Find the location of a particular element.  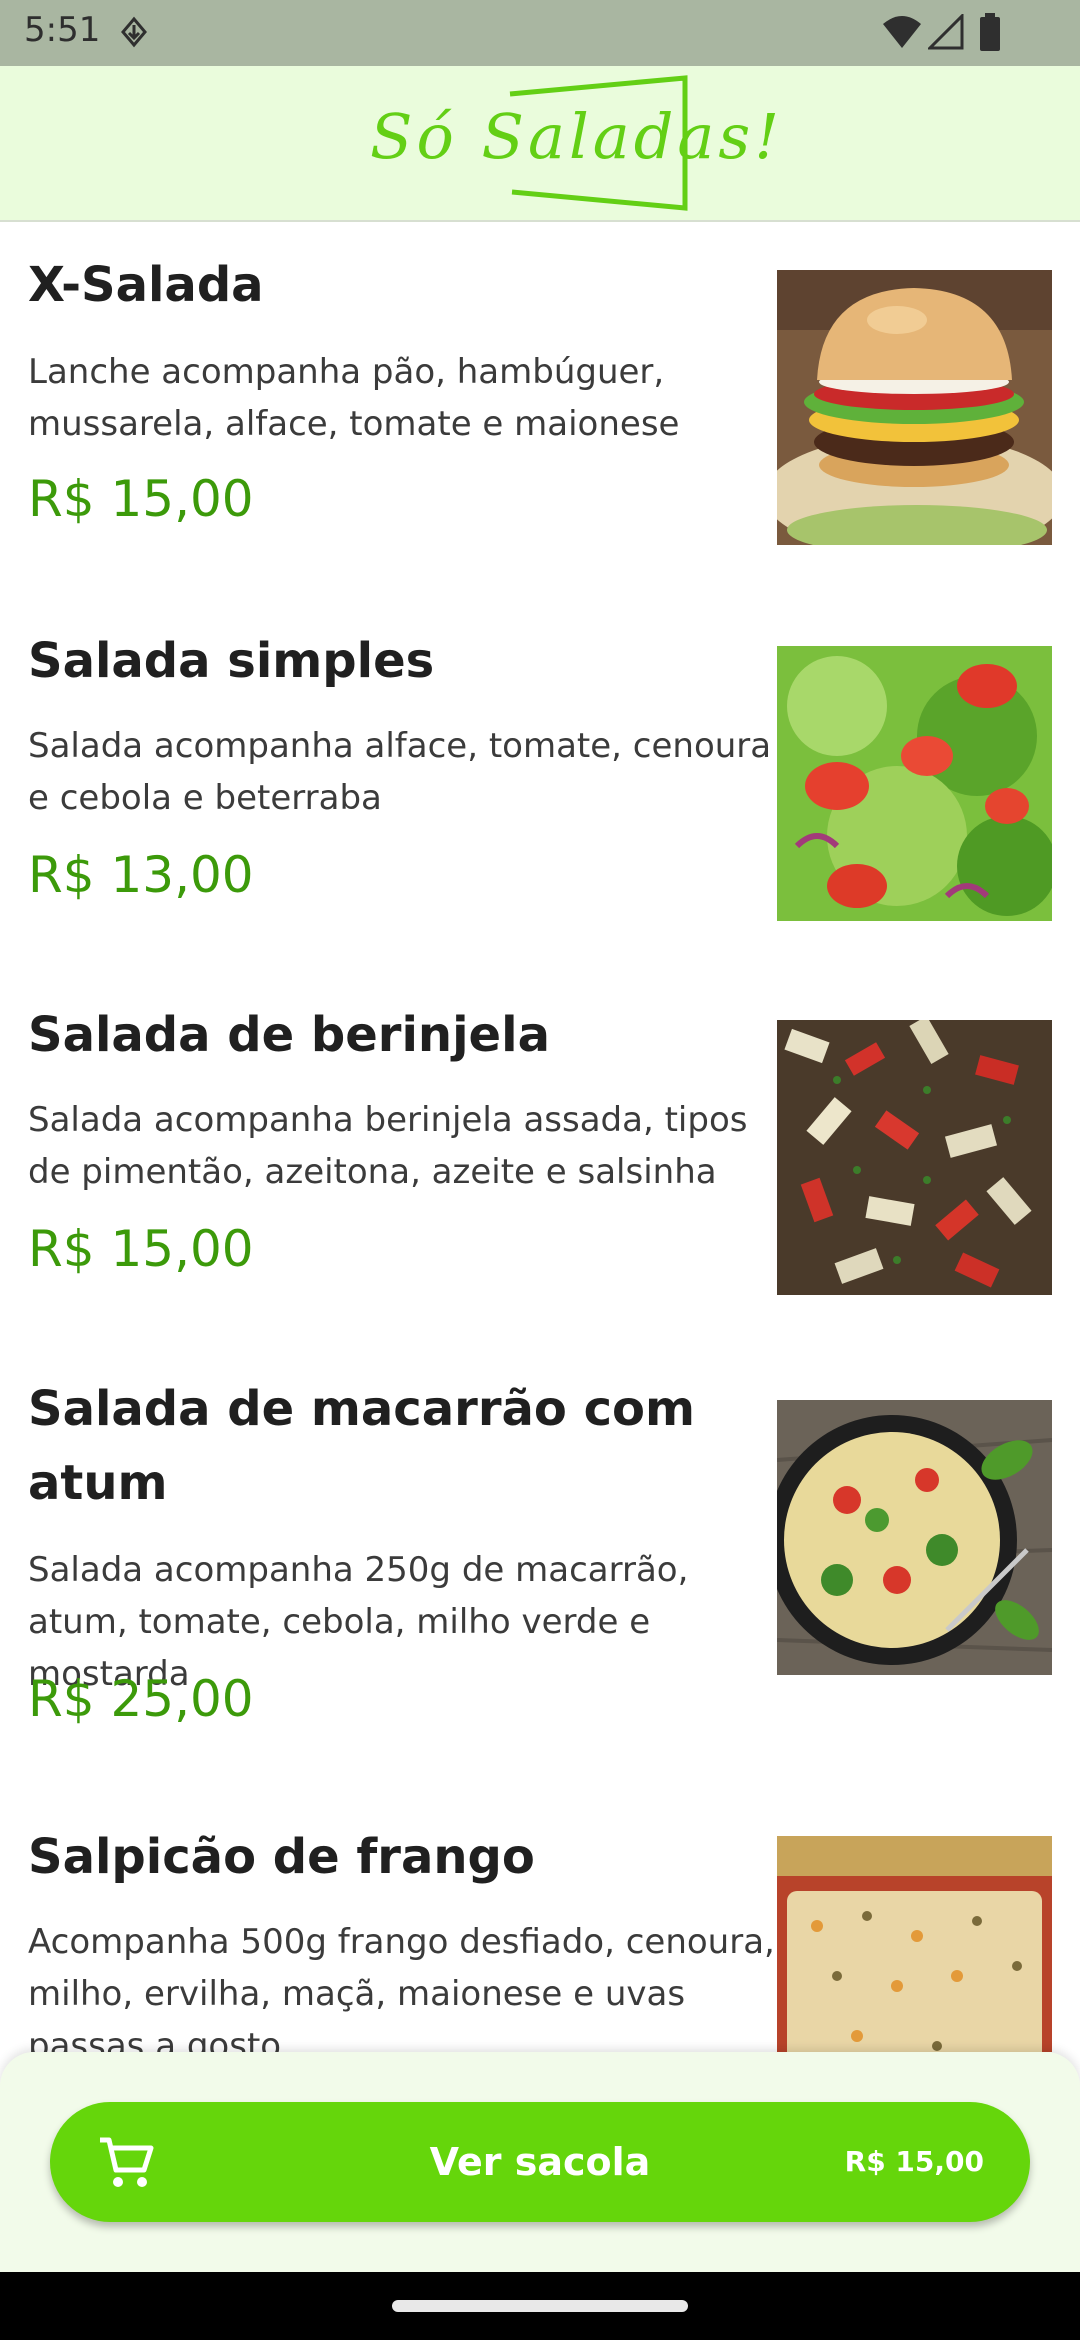

download-icon is located at coordinates (134, 32).